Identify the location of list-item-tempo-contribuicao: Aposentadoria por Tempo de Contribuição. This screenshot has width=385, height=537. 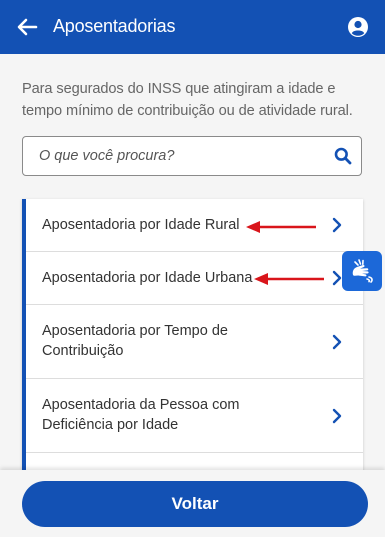
(194, 342).